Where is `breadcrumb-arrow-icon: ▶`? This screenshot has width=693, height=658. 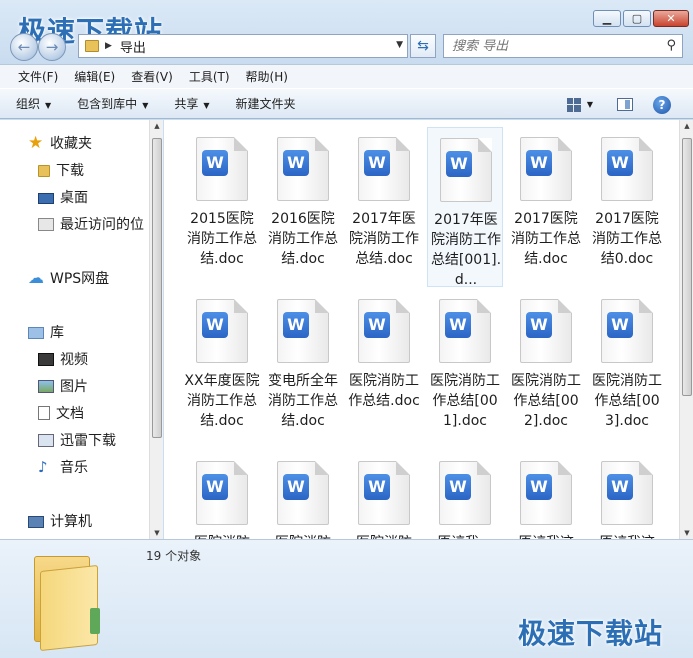 breadcrumb-arrow-icon: ▶ is located at coordinates (108, 46).